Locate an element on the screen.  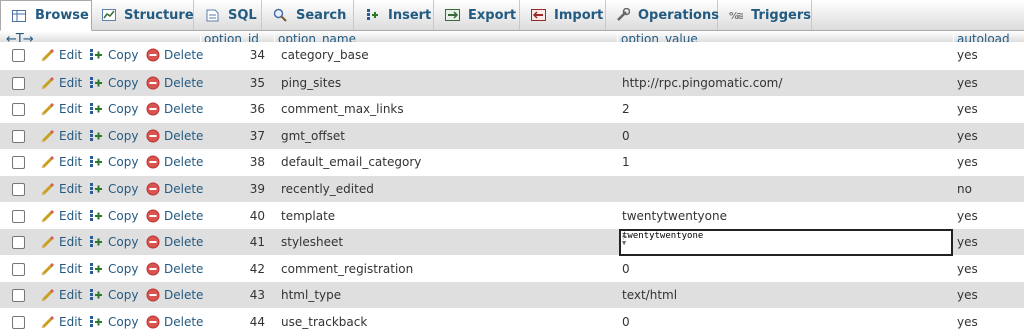
tab-structure: Structure is located at coordinates (143, 15).